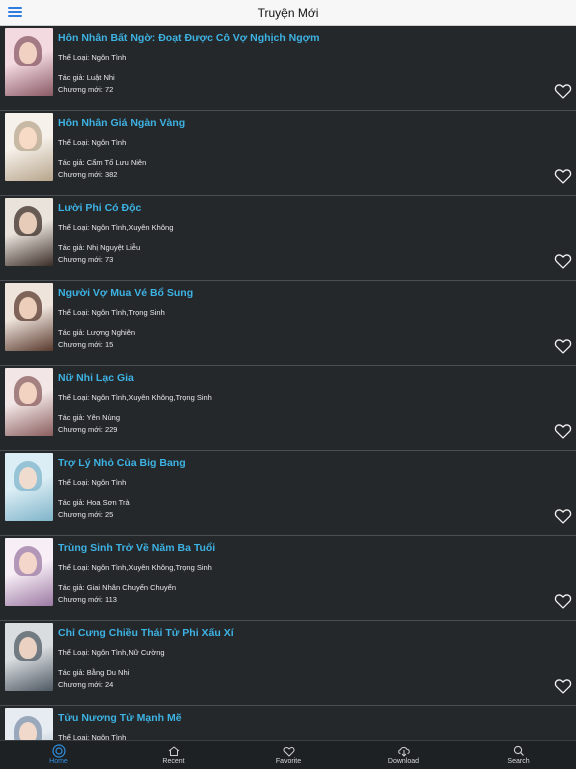 The width and height of the screenshot is (576, 769). What do you see at coordinates (151, 567) in the screenshot?
I see `genre-value: Ngôn Tình,Xuyên Không,Trọng Sinh` at bounding box center [151, 567].